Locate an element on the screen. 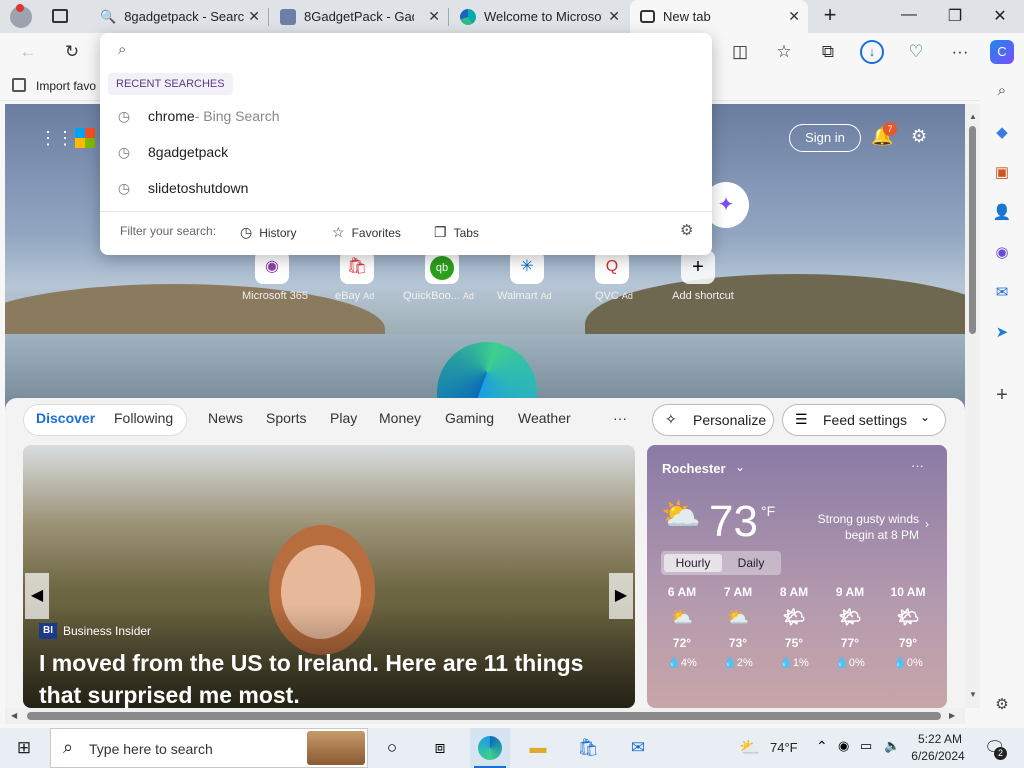 The height and width of the screenshot is (768, 1024). show-hidden-icons-chevron: ⌃ is located at coordinates (822, 746).